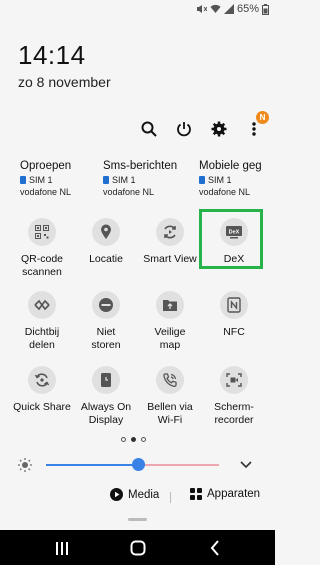 This screenshot has width=320, height=565. I want to click on more-vert-icon, so click(254, 129).